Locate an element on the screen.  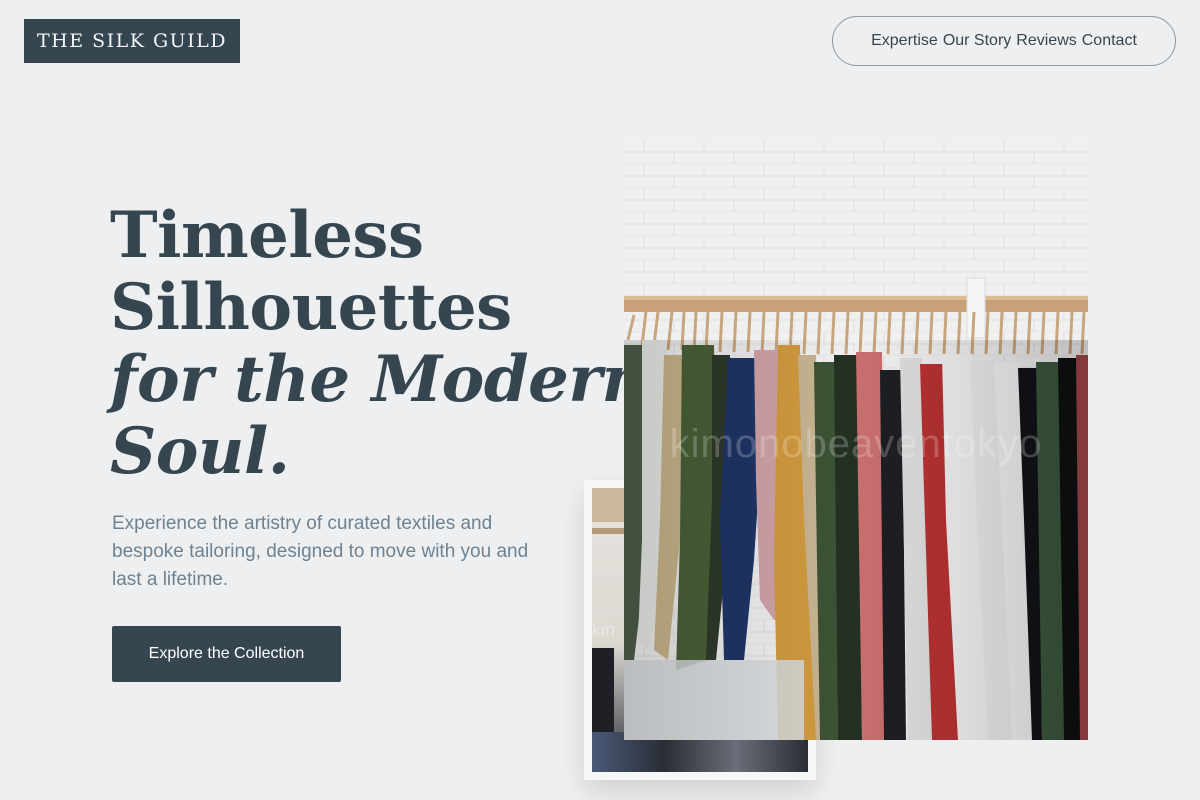
brand-logo: THE SILK GUILD is located at coordinates (132, 41).